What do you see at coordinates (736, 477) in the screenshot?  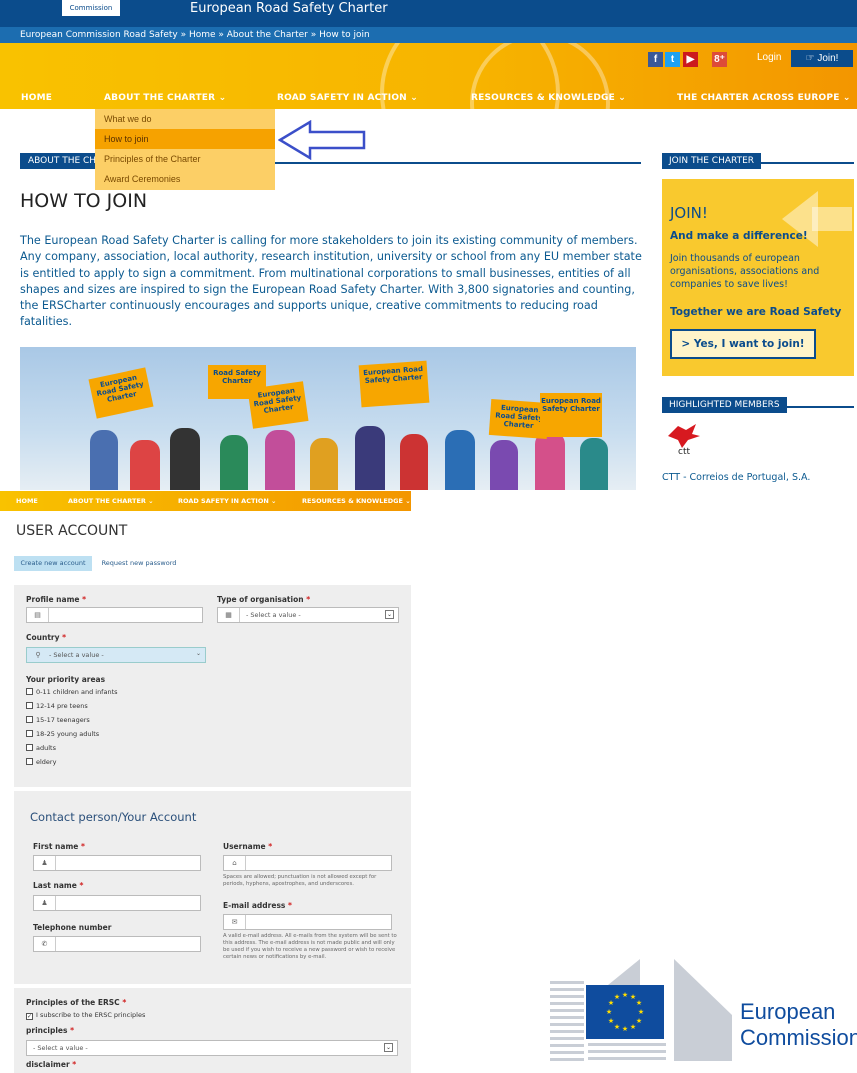 I see `member-name: CTT - Correios de Portugal, S.A.` at bounding box center [736, 477].